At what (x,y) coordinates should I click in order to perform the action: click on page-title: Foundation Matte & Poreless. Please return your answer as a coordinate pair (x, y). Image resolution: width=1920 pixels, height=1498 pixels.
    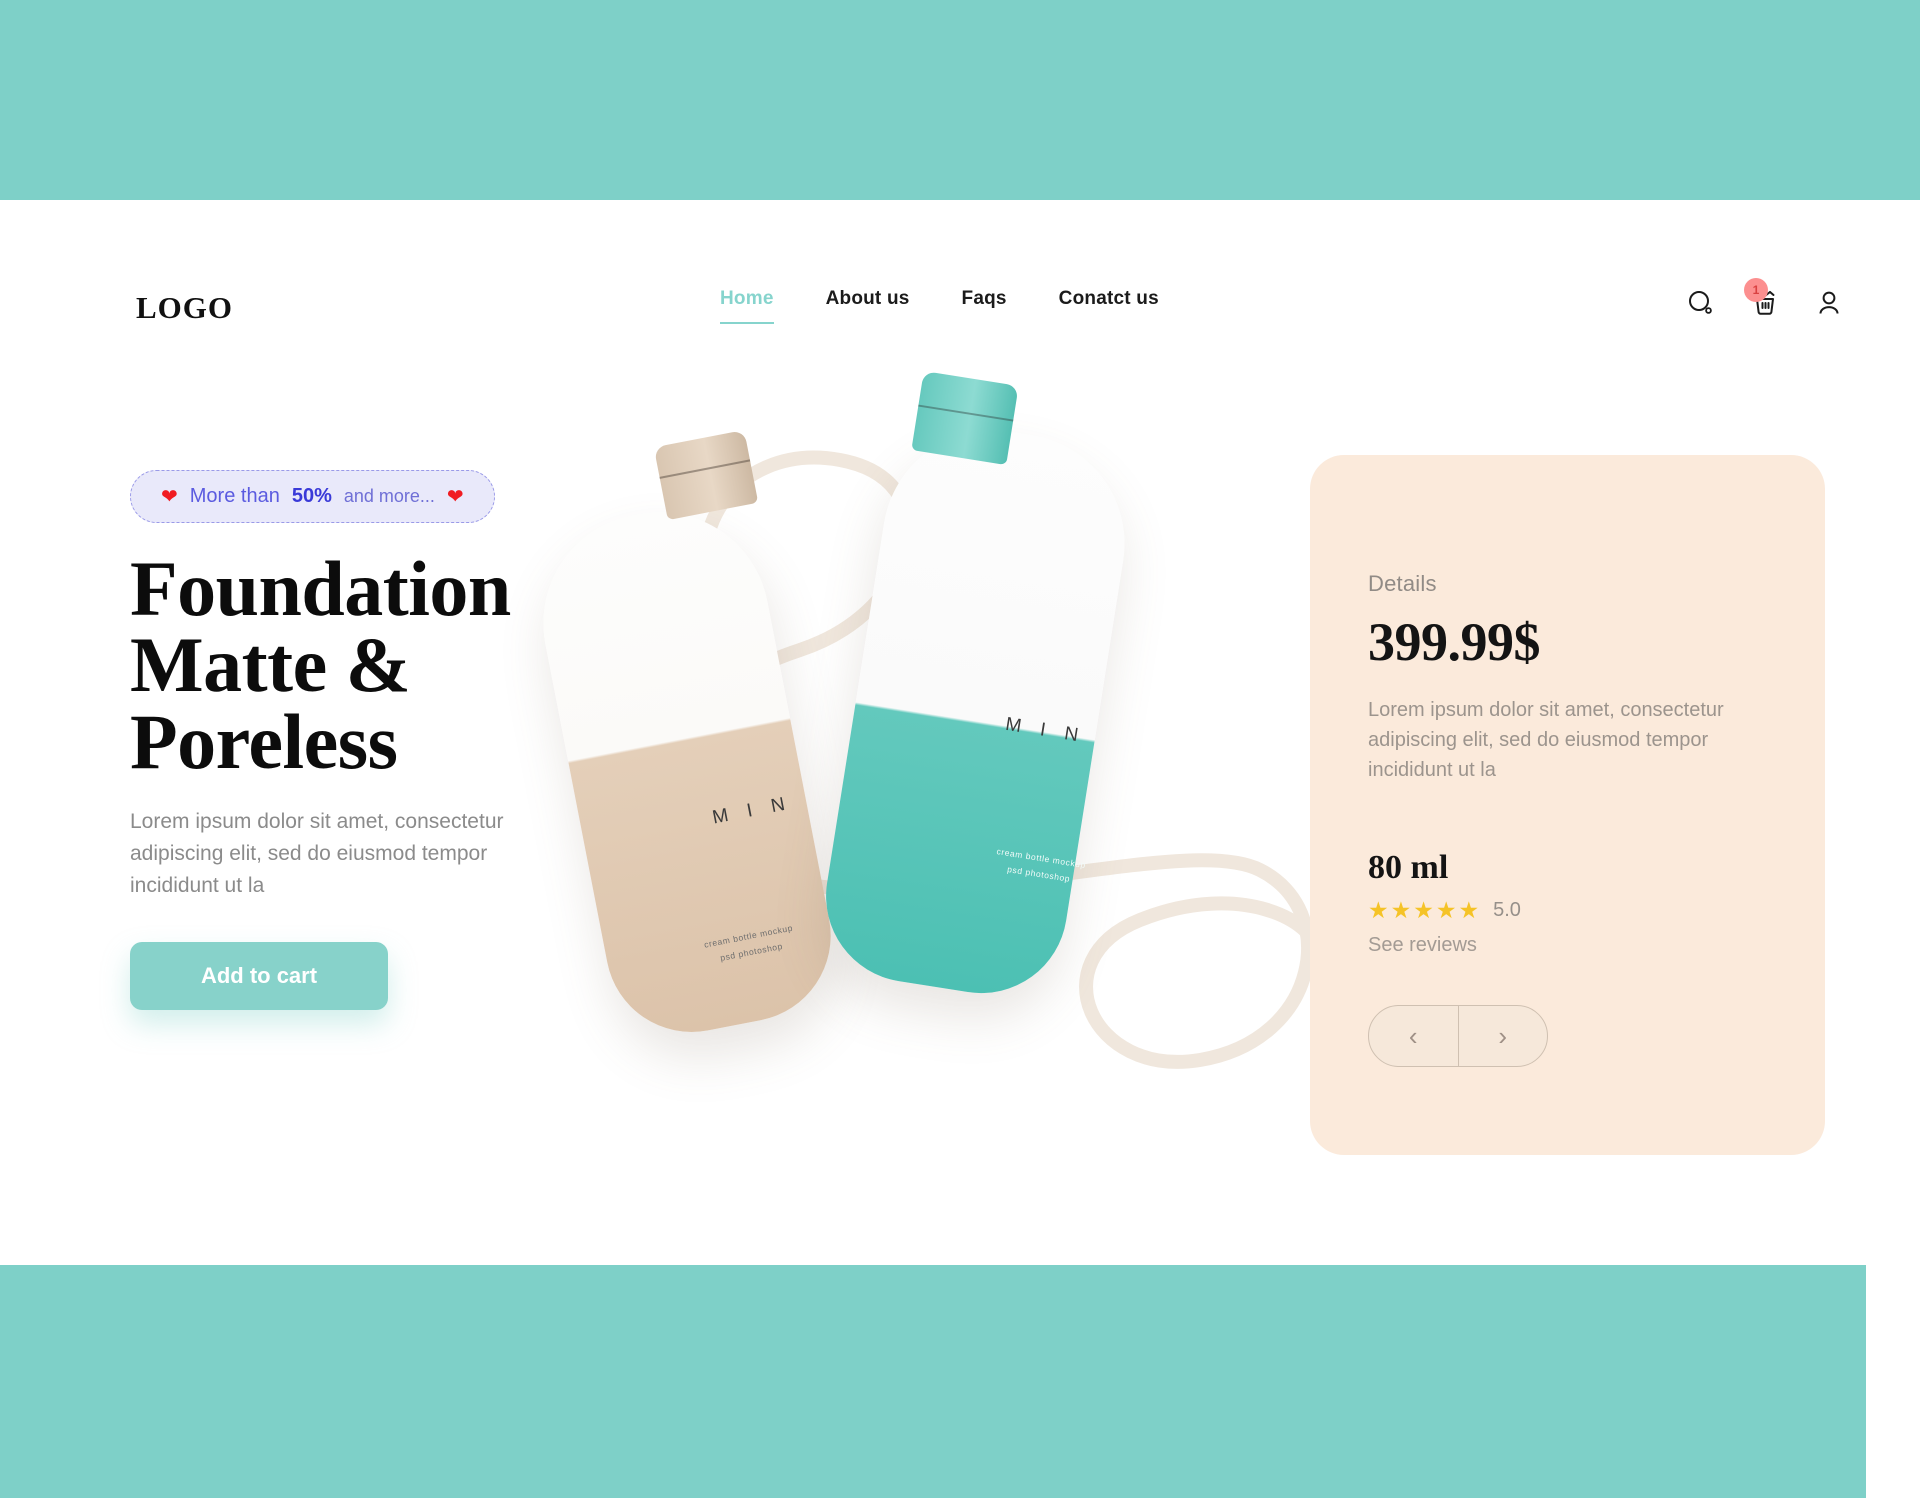
    Looking at the image, I should click on (365, 665).